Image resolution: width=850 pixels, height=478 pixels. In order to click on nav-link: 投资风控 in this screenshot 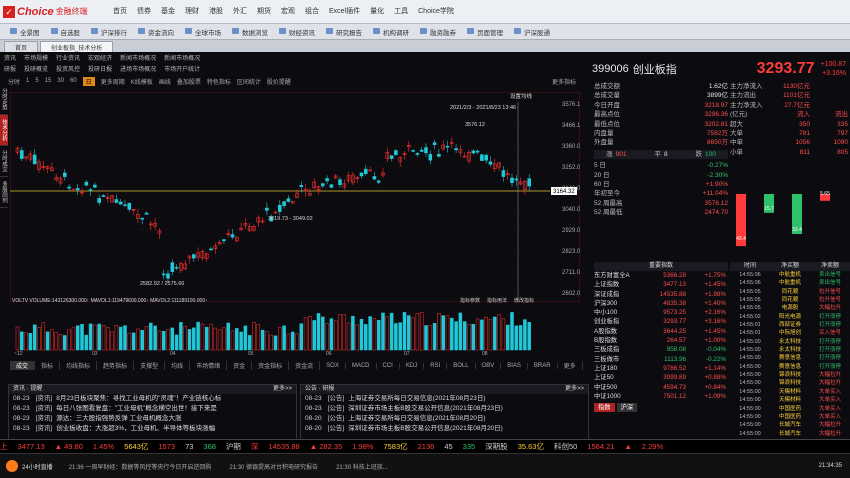, I will do `click(72, 68)`.